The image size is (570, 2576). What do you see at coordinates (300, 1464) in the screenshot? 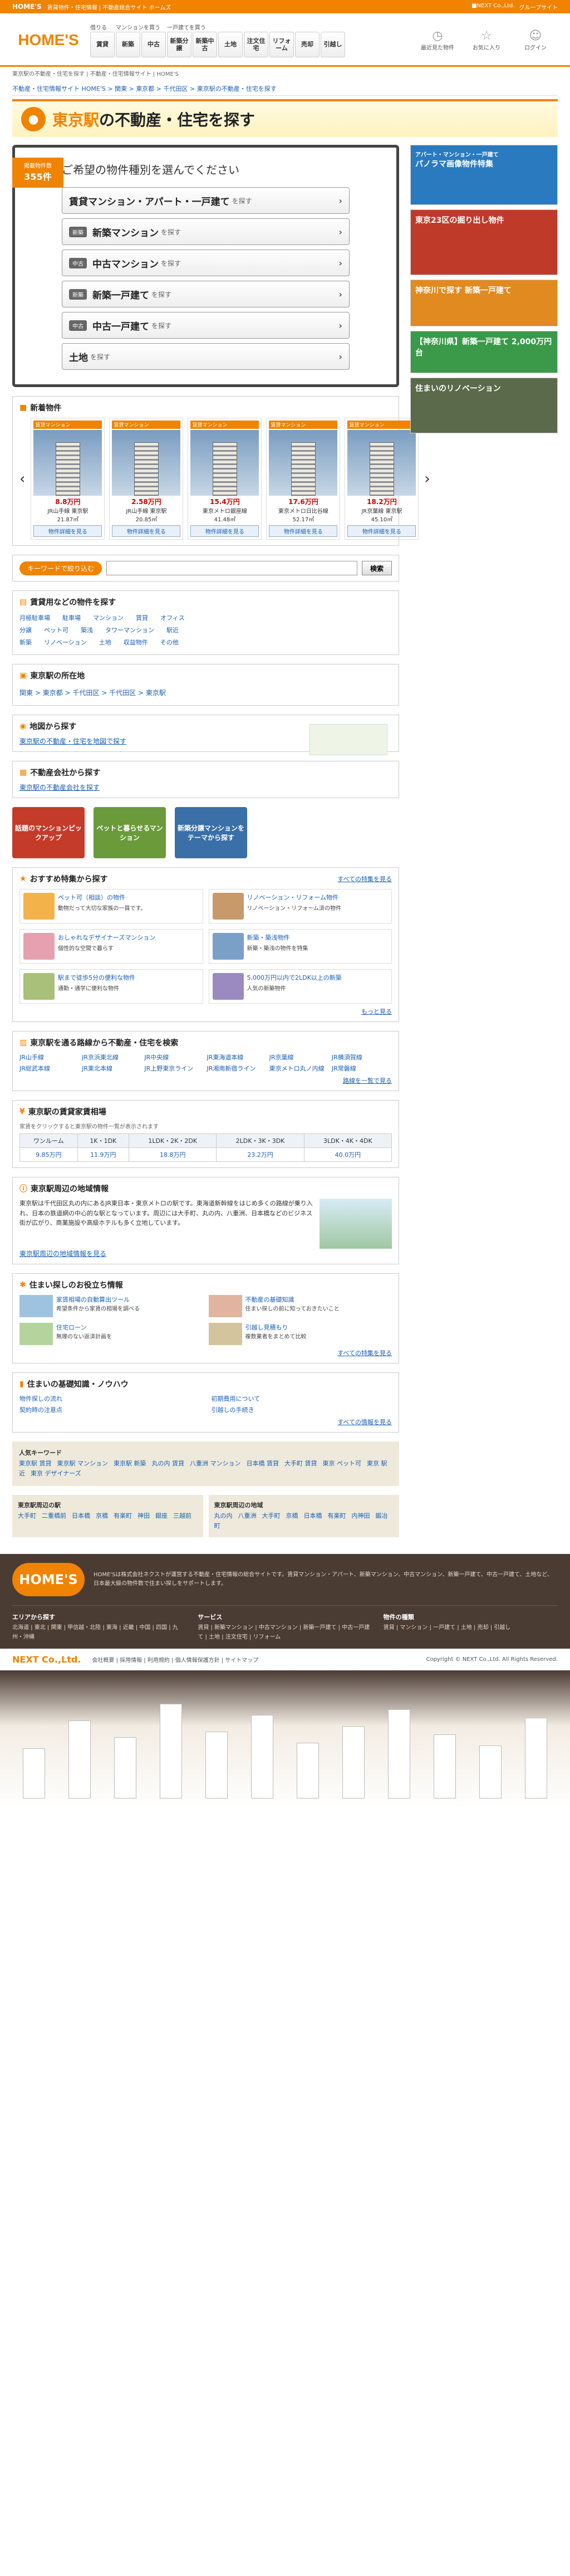
I see `popular-keyword: 大手町 賃貸` at bounding box center [300, 1464].